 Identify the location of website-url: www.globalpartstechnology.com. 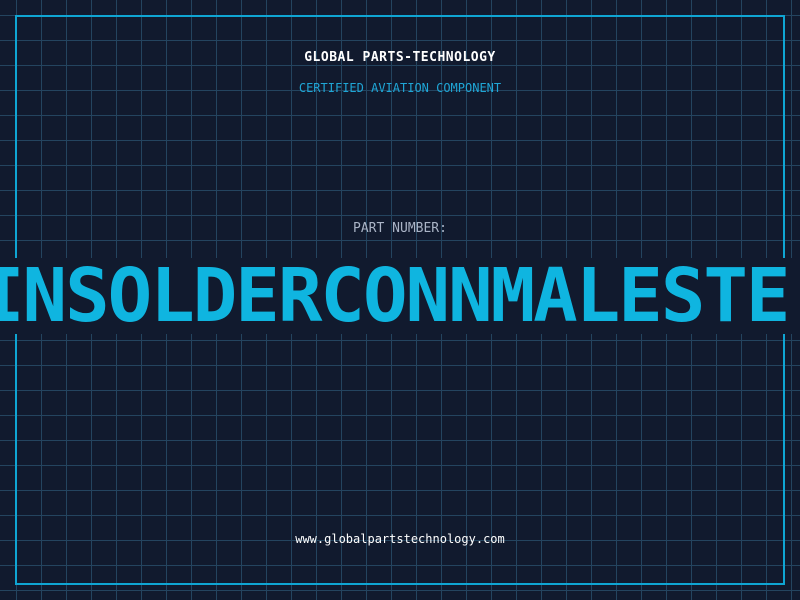
(400, 539).